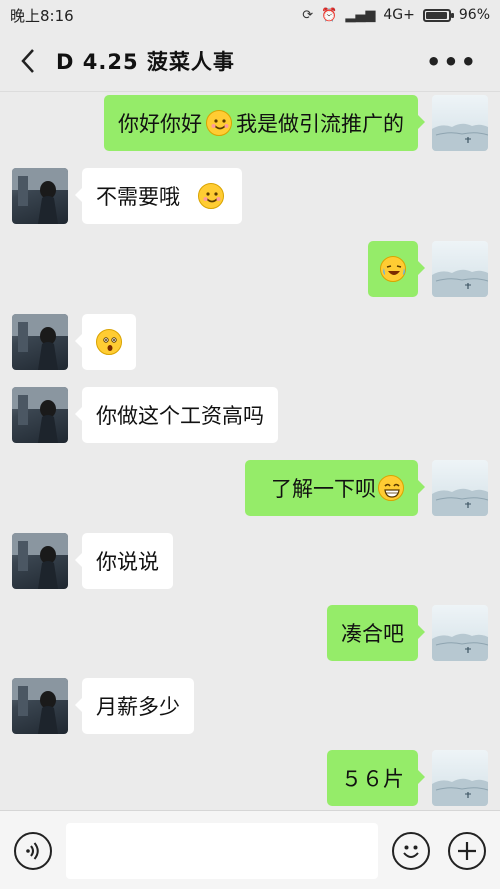 This screenshot has width=500, height=889. What do you see at coordinates (399, 15) in the screenshot?
I see `network-label: 4G+` at bounding box center [399, 15].